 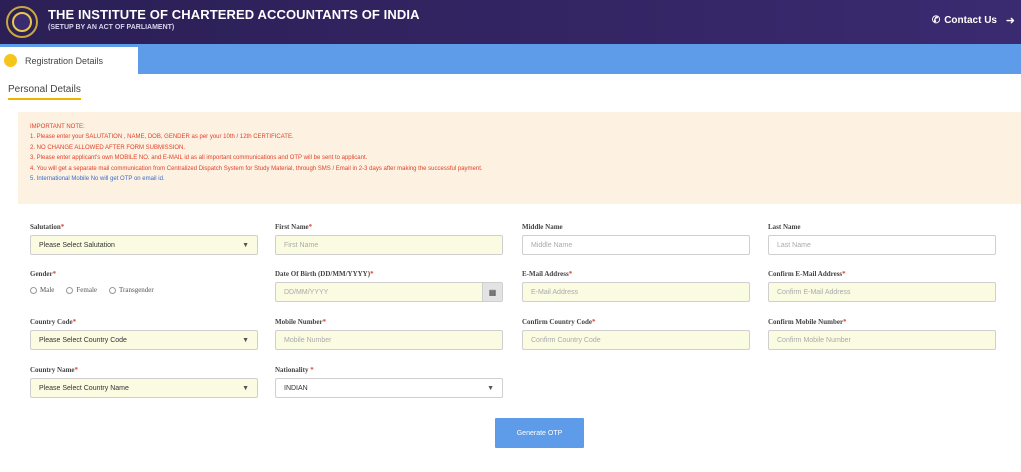 What do you see at coordinates (1010, 20) in the screenshot?
I see `logout-icon: ➜` at bounding box center [1010, 20].